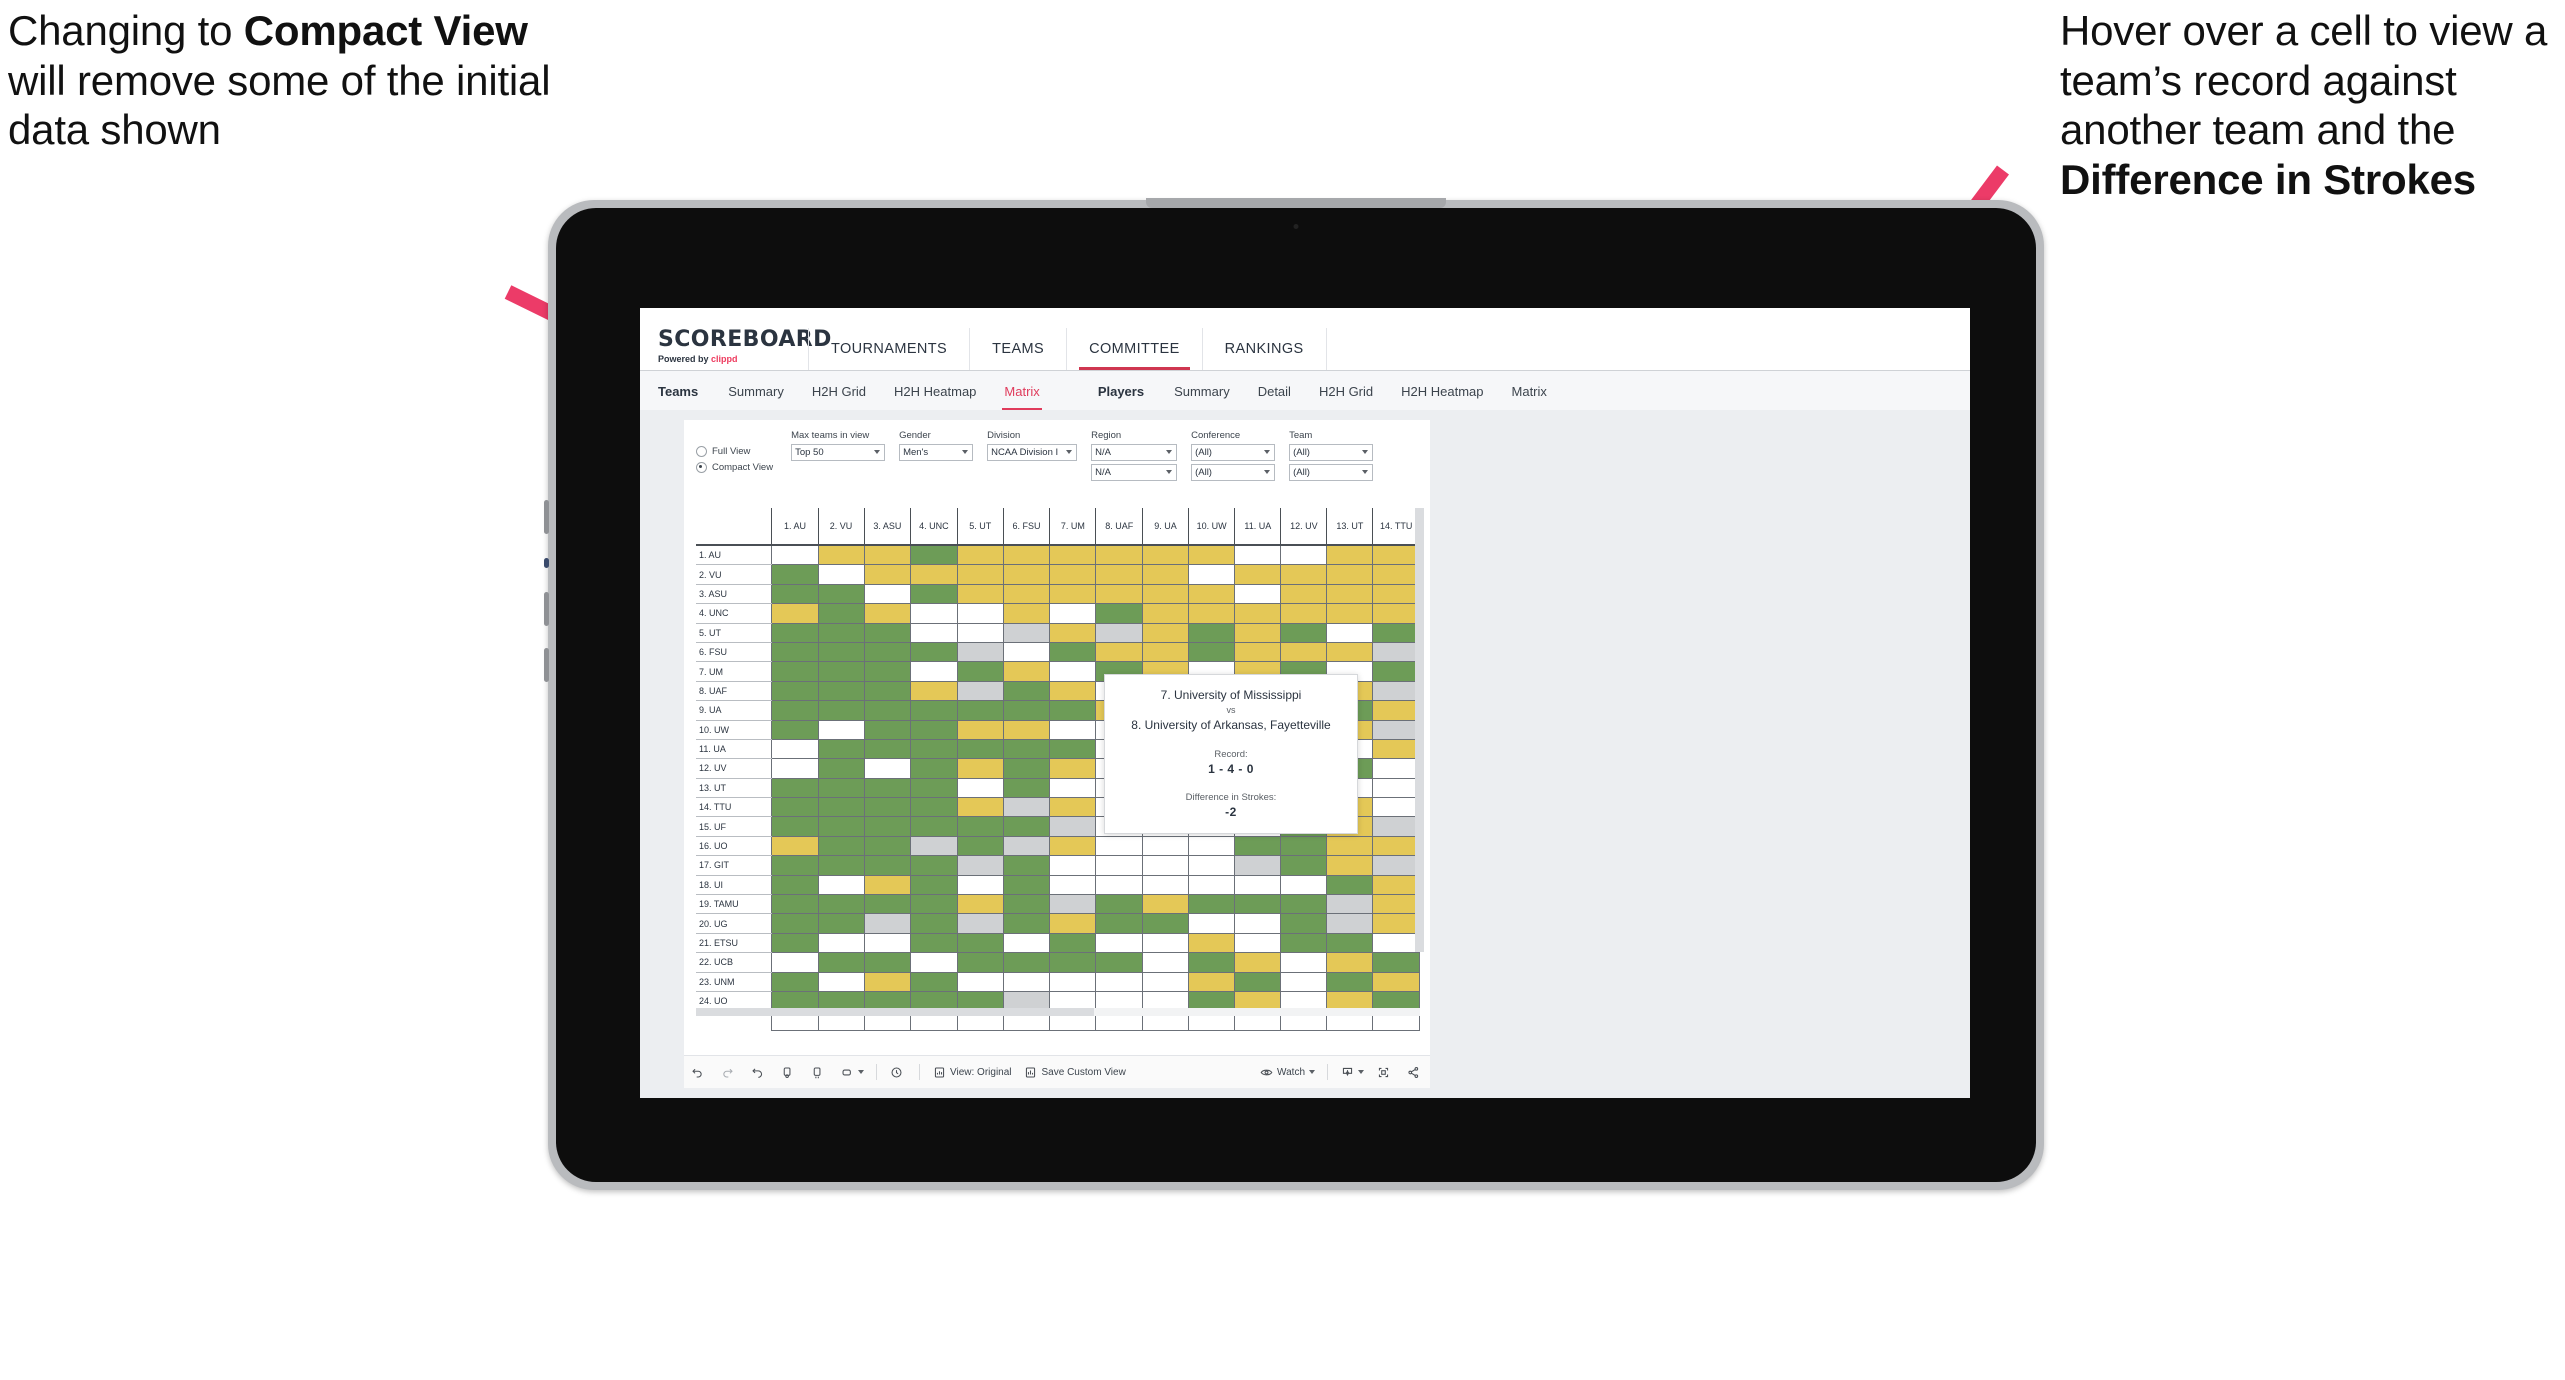  What do you see at coordinates (898, 1072) in the screenshot?
I see `clock-history-button` at bounding box center [898, 1072].